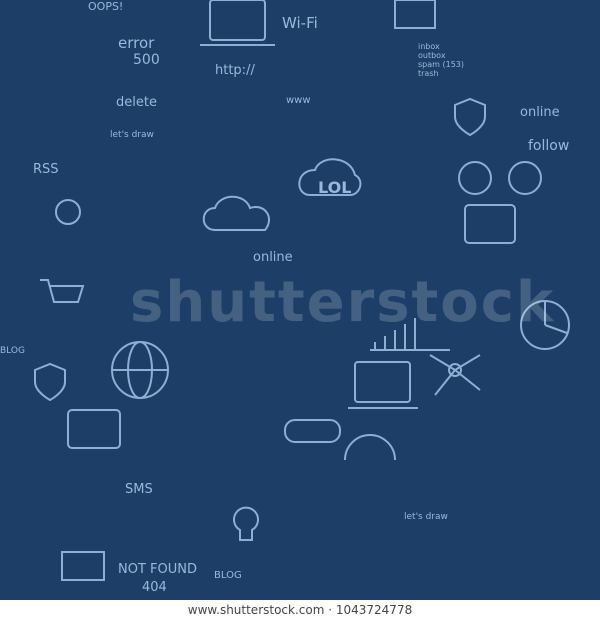  What do you see at coordinates (236, 213) in the screenshot?
I see `cloud-icon` at bounding box center [236, 213].